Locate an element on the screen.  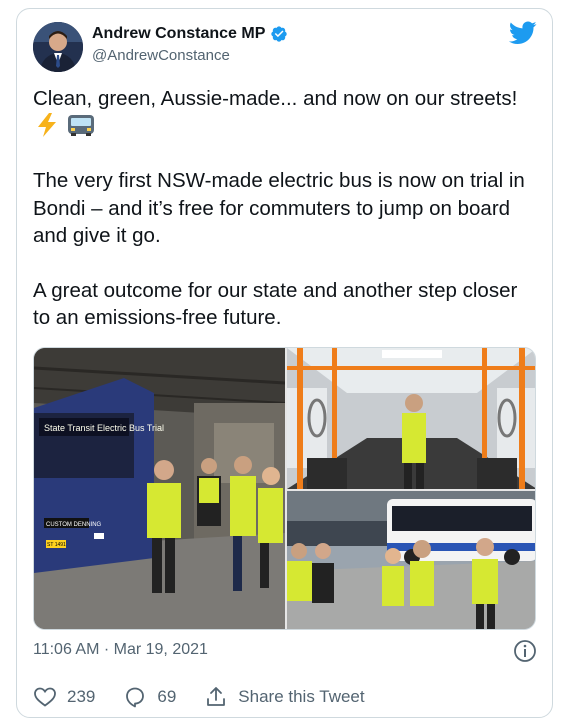
share-icon is located at coordinates (216, 696).